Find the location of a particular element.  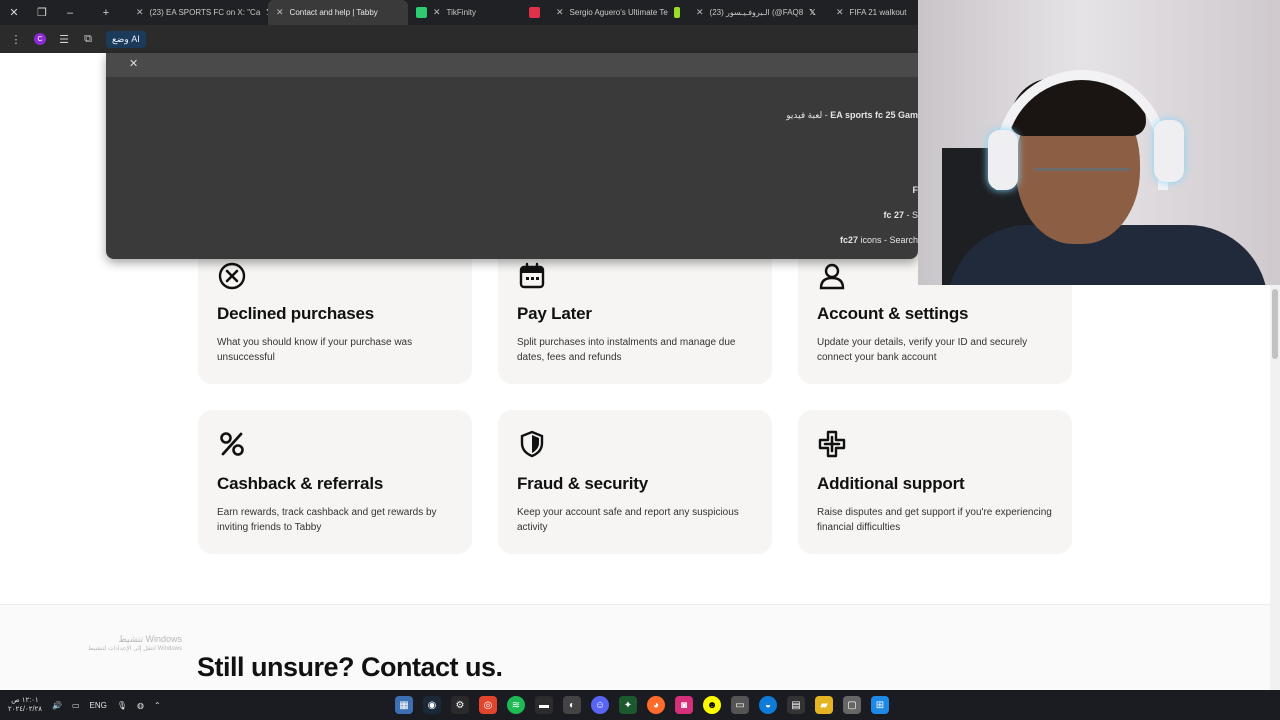

minimize-window-icon: – is located at coordinates (70, 12).